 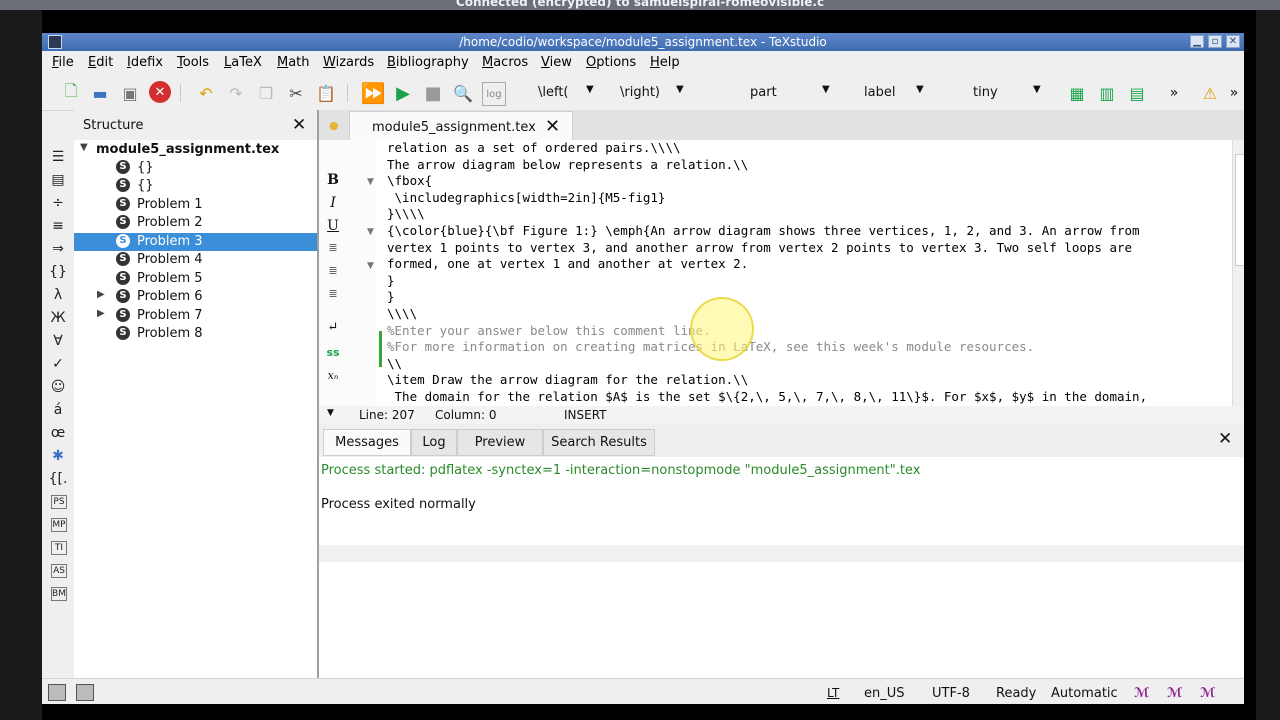 I want to click on menu-edit: Edit, so click(x=100, y=62).